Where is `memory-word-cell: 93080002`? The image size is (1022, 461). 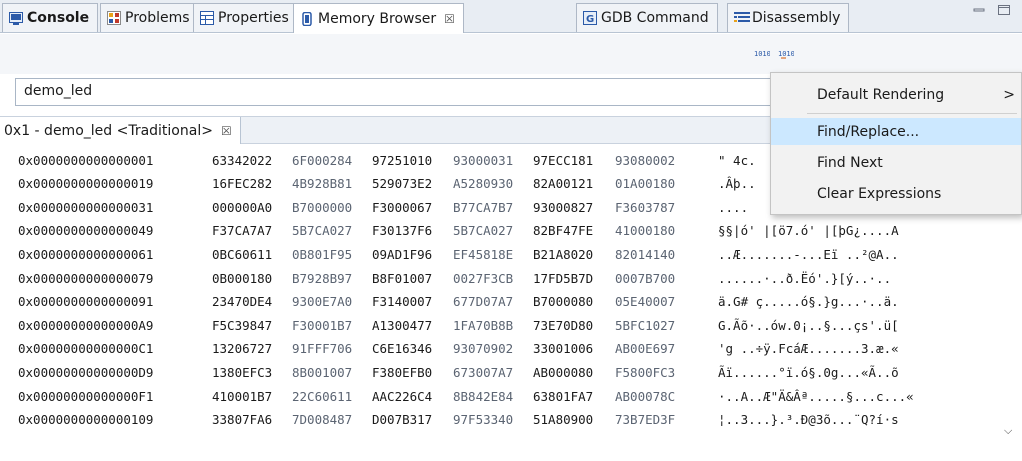 memory-word-cell: 93080002 is located at coordinates (645, 160).